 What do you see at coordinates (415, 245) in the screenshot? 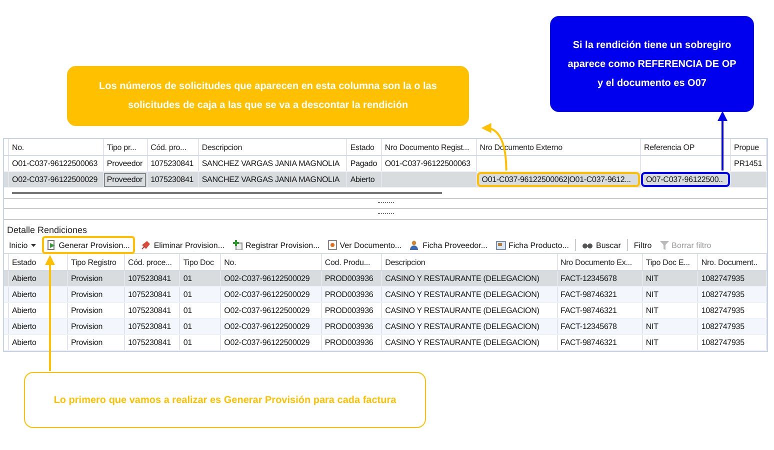
I see `person-card-icon` at bounding box center [415, 245].